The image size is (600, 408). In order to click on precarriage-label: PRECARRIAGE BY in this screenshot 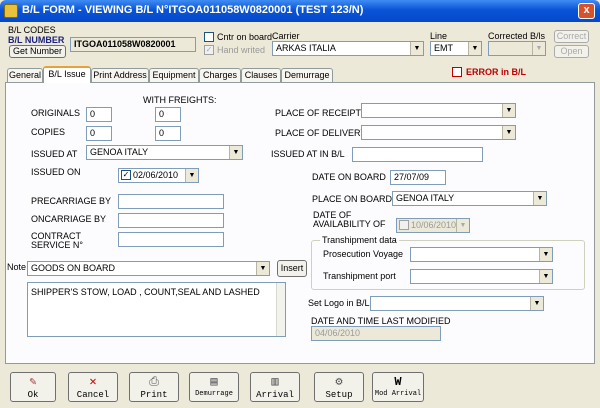, I will do `click(71, 201)`.